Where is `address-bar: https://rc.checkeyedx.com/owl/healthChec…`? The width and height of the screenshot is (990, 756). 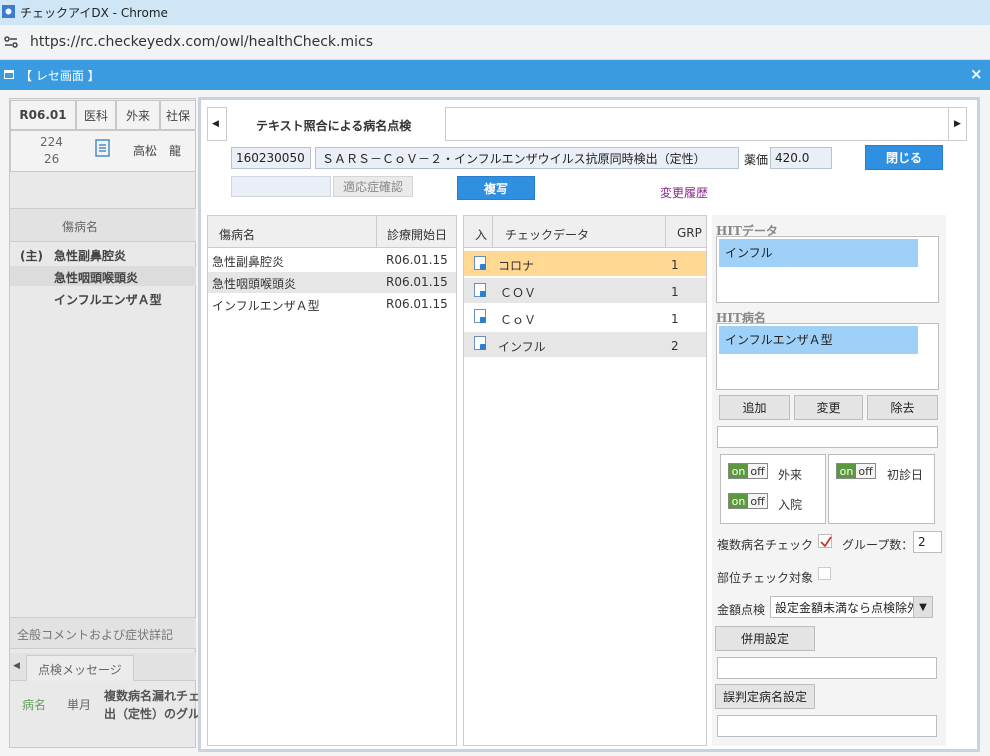
address-bar: https://rc.checkeyedx.com/owl/healthChec… is located at coordinates (495, 42).